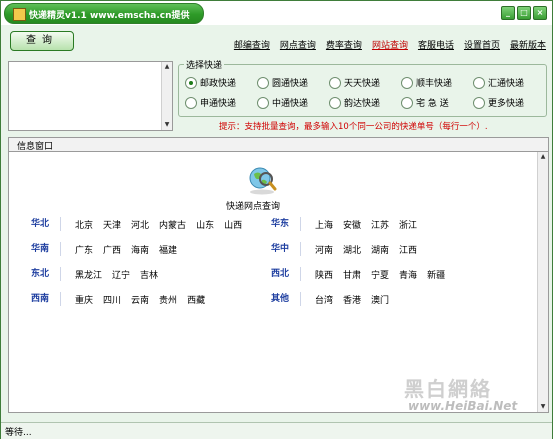 The height and width of the screenshot is (439, 553). What do you see at coordinates (196, 299) in the screenshot?
I see `city-link: 西藏` at bounding box center [196, 299].